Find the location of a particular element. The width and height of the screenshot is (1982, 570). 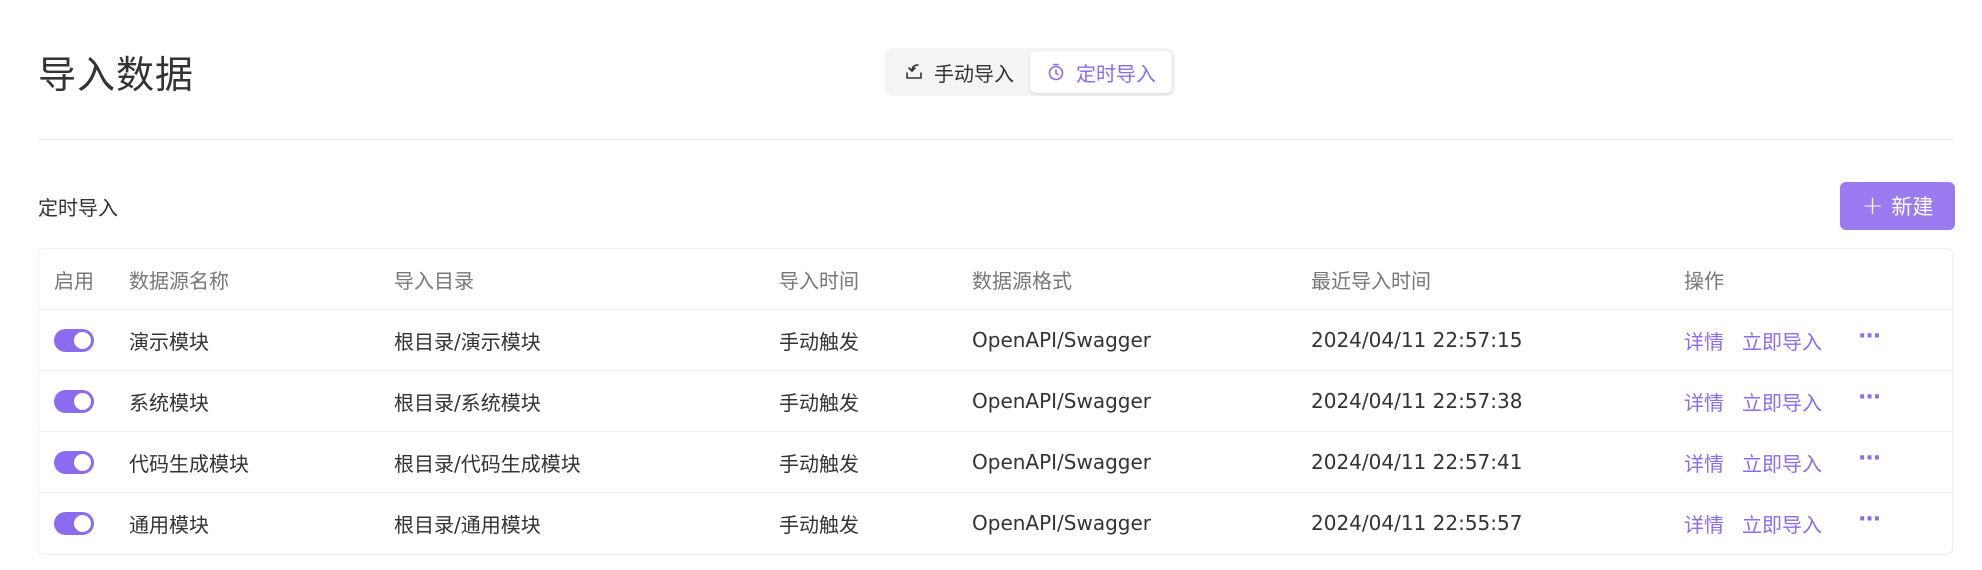

import-directory: 根目录/通用模块 is located at coordinates (467, 524).